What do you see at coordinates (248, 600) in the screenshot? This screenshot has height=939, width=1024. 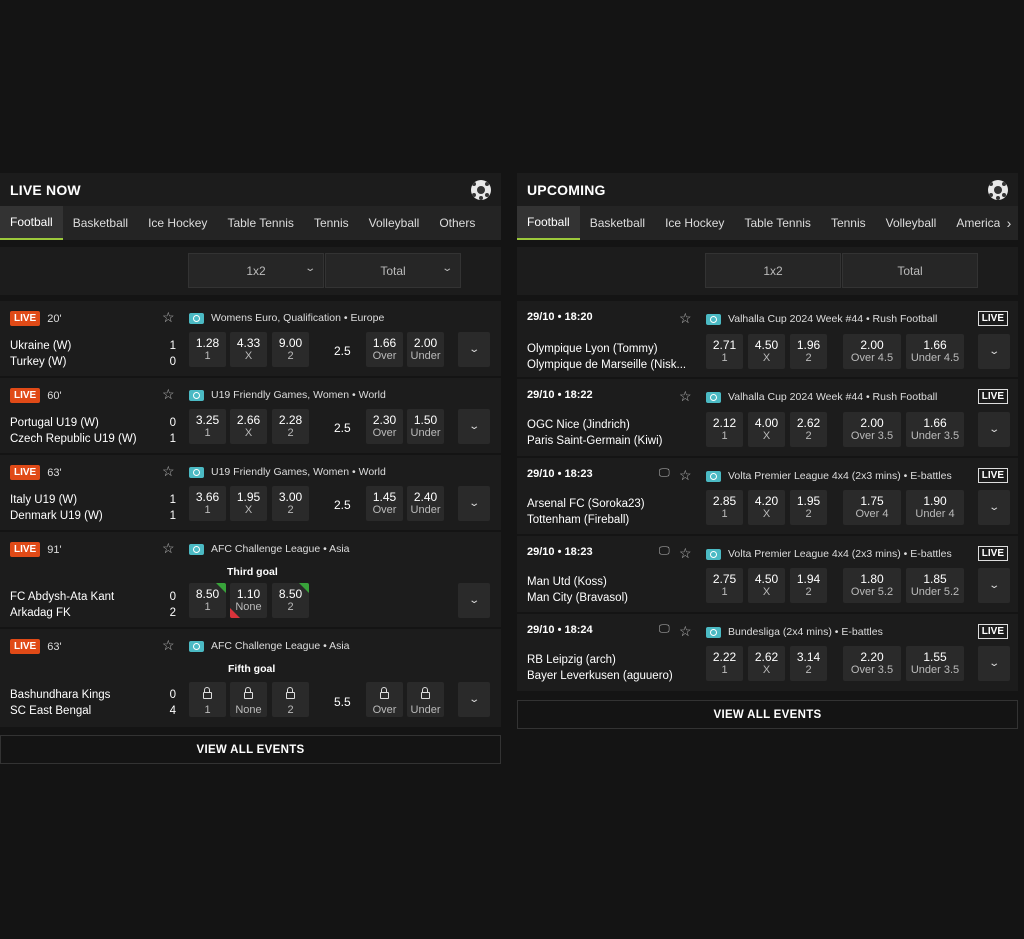 I see `odds-button-none: 1.10 None` at bounding box center [248, 600].